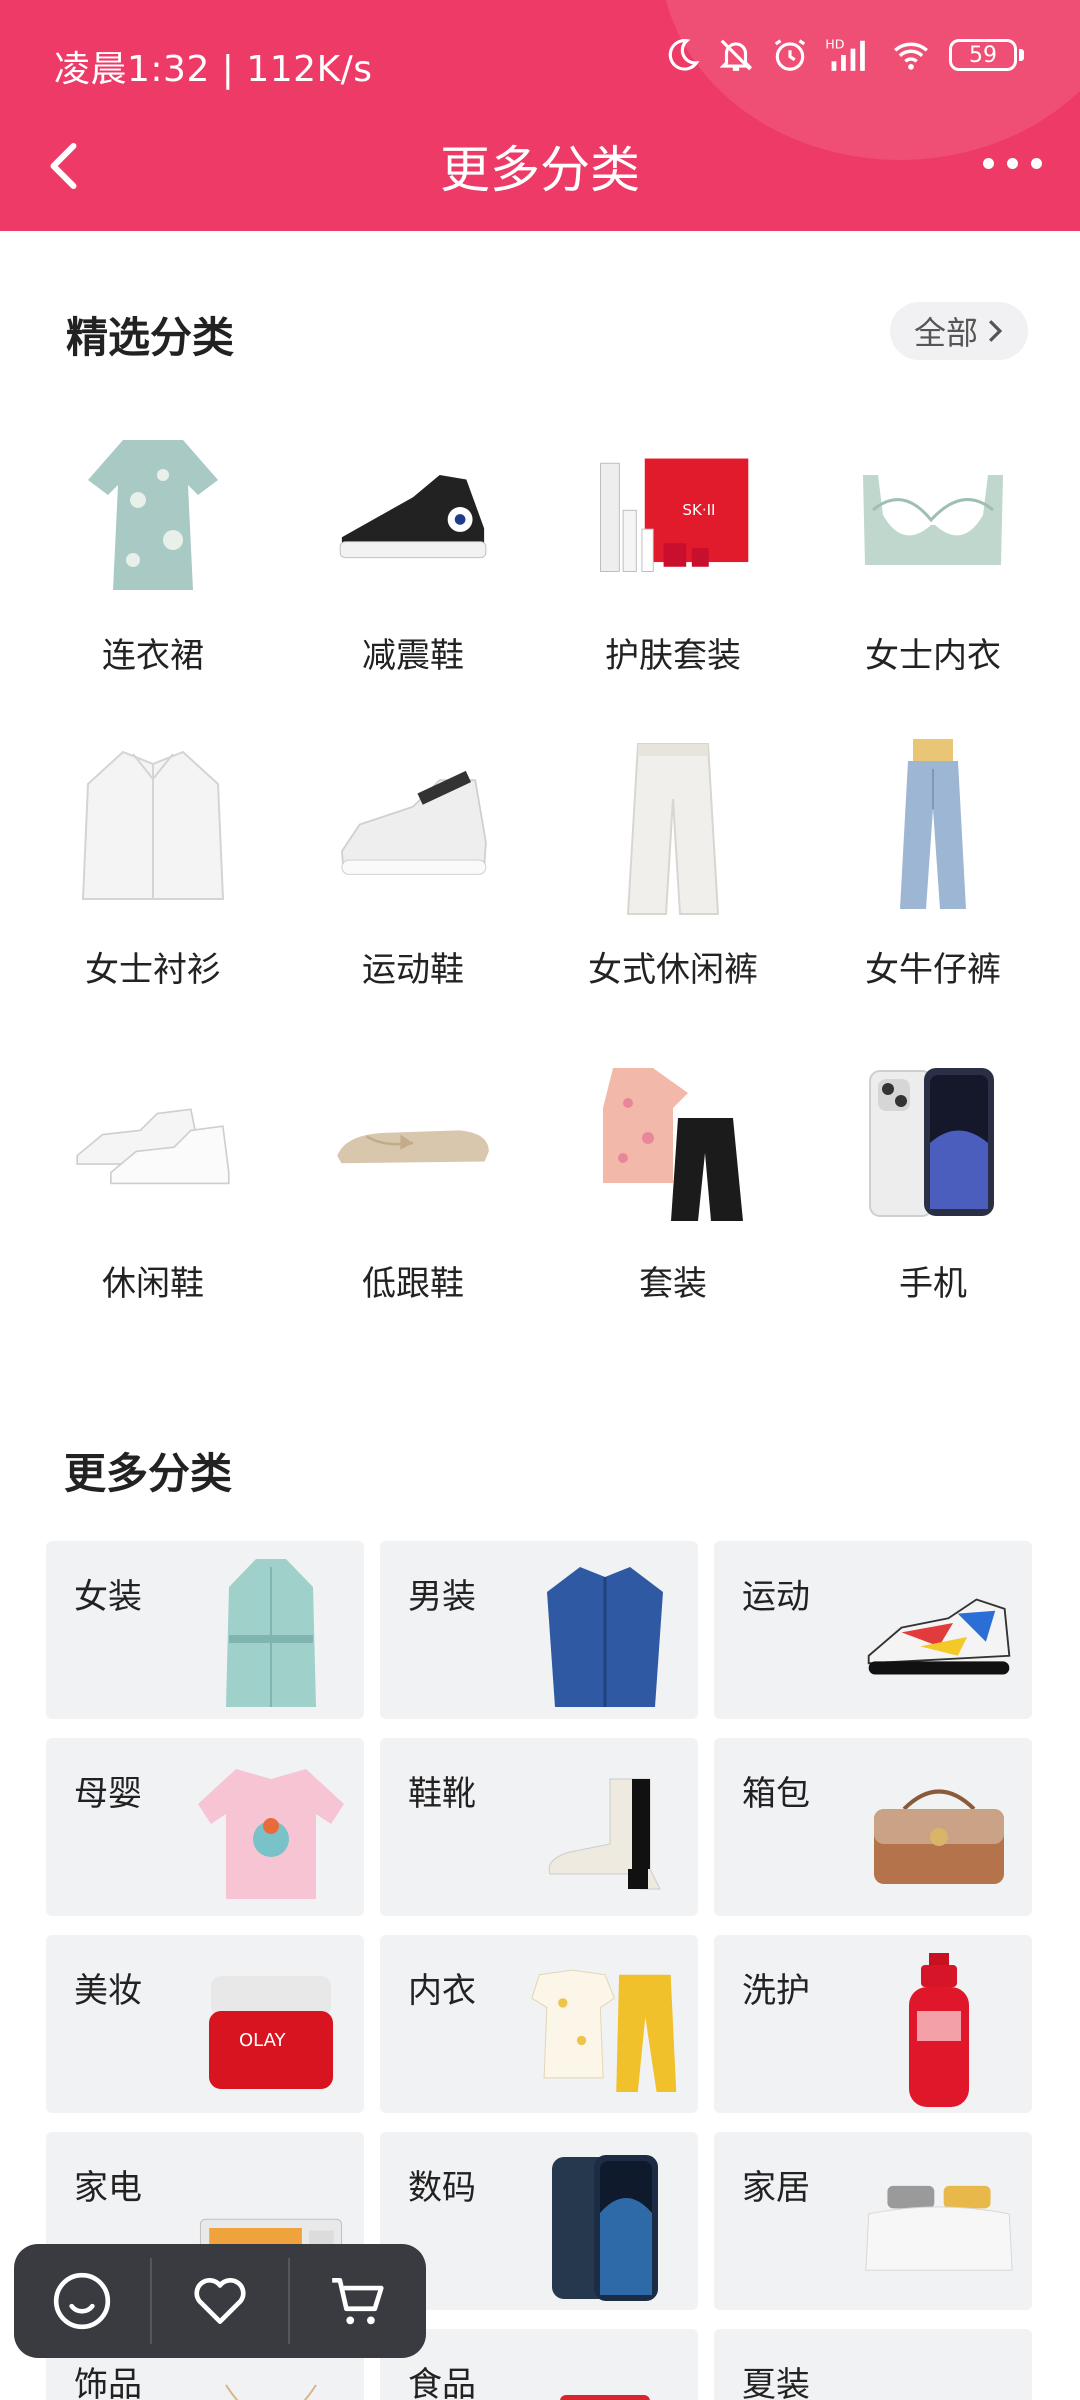 Image resolution: width=1080 pixels, height=2400 pixels. I want to click on category-card-food: 食品, so click(539, 2364).